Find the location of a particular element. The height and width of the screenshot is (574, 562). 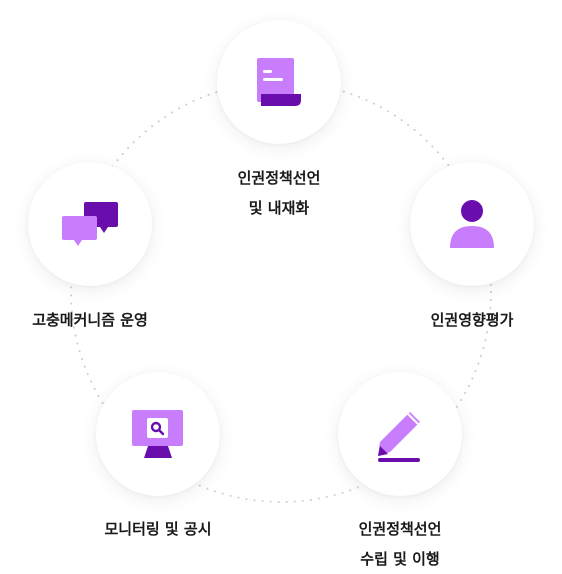

label-line: 및 내재화 is located at coordinates (279, 208).